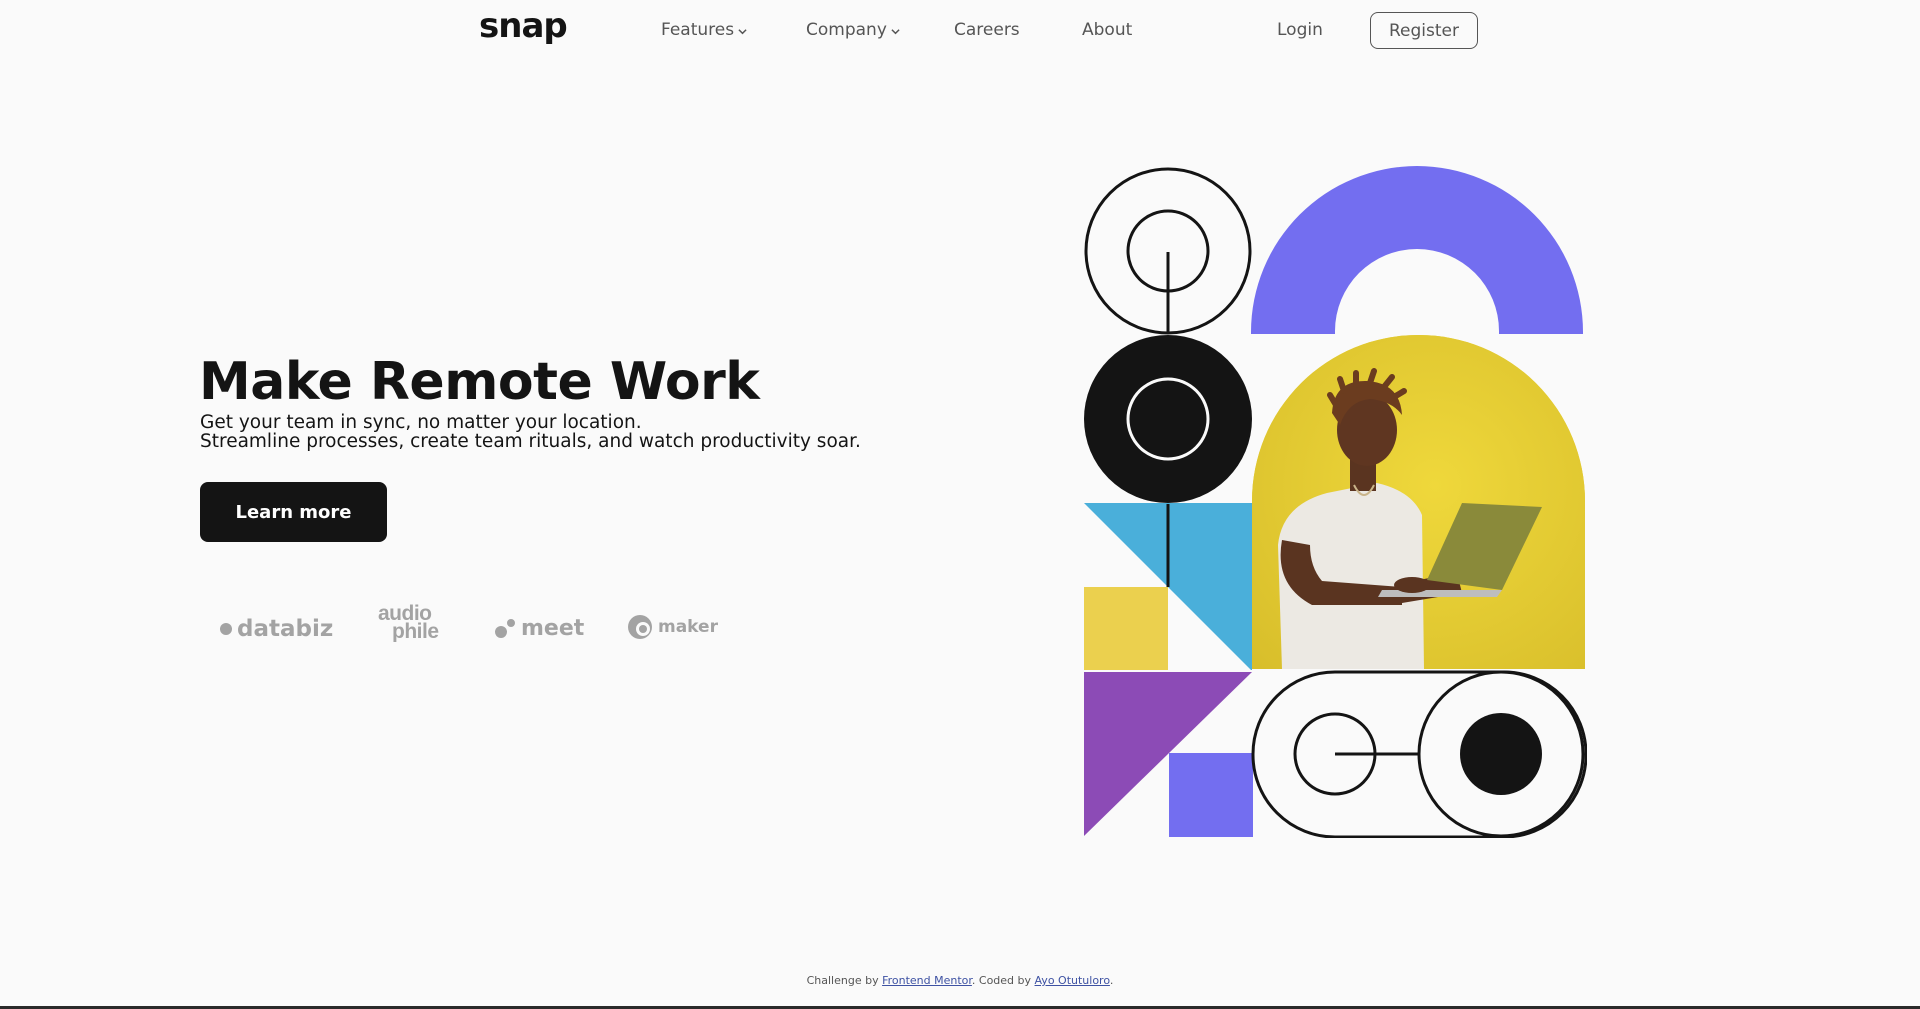 This screenshot has width=1920, height=1009. I want to click on footer-suffix: ., so click(1111, 980).